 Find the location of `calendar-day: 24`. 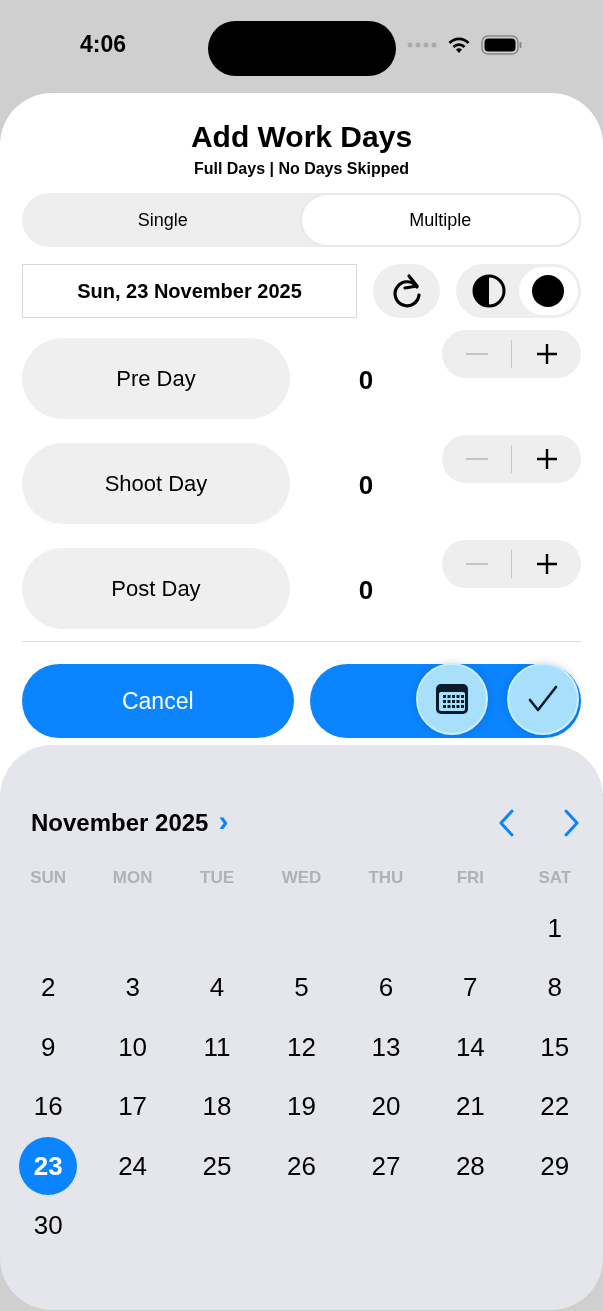

calendar-day: 24 is located at coordinates (132, 1166).